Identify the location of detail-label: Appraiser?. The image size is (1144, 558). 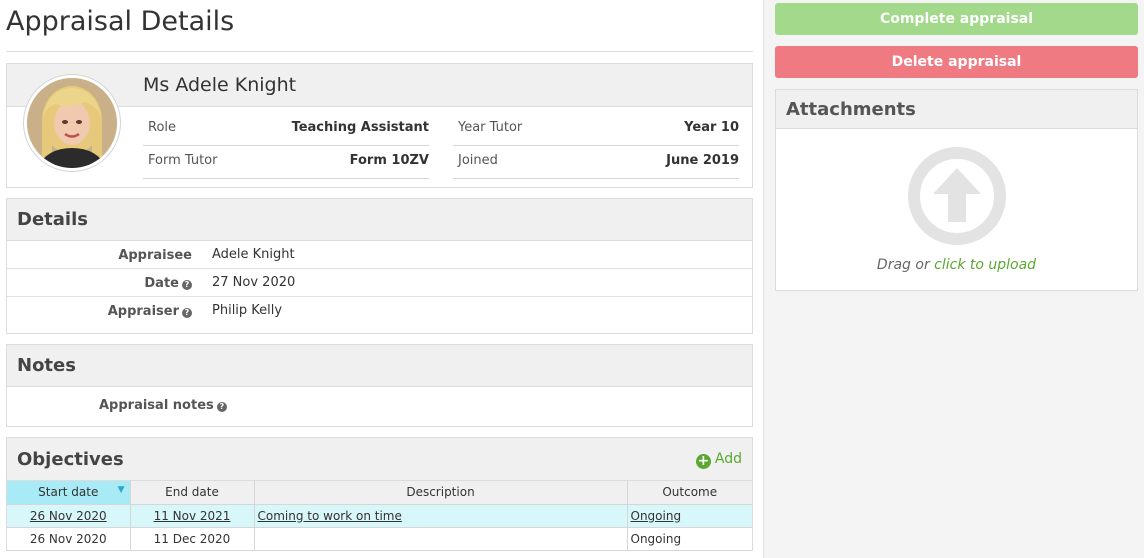
(150, 311).